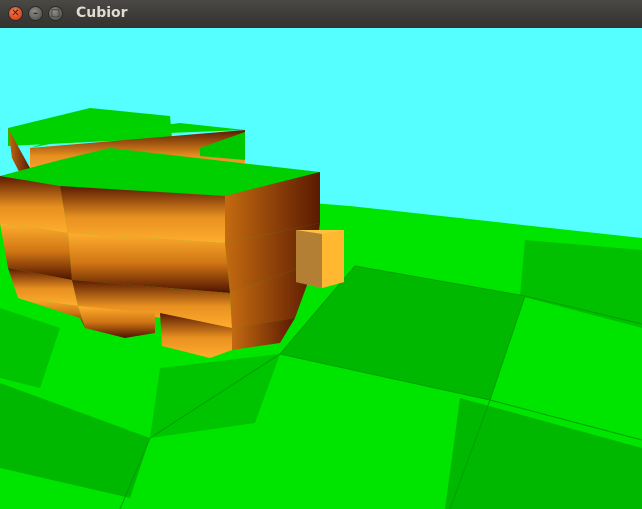  I want to click on minimize-button: –, so click(35, 13).